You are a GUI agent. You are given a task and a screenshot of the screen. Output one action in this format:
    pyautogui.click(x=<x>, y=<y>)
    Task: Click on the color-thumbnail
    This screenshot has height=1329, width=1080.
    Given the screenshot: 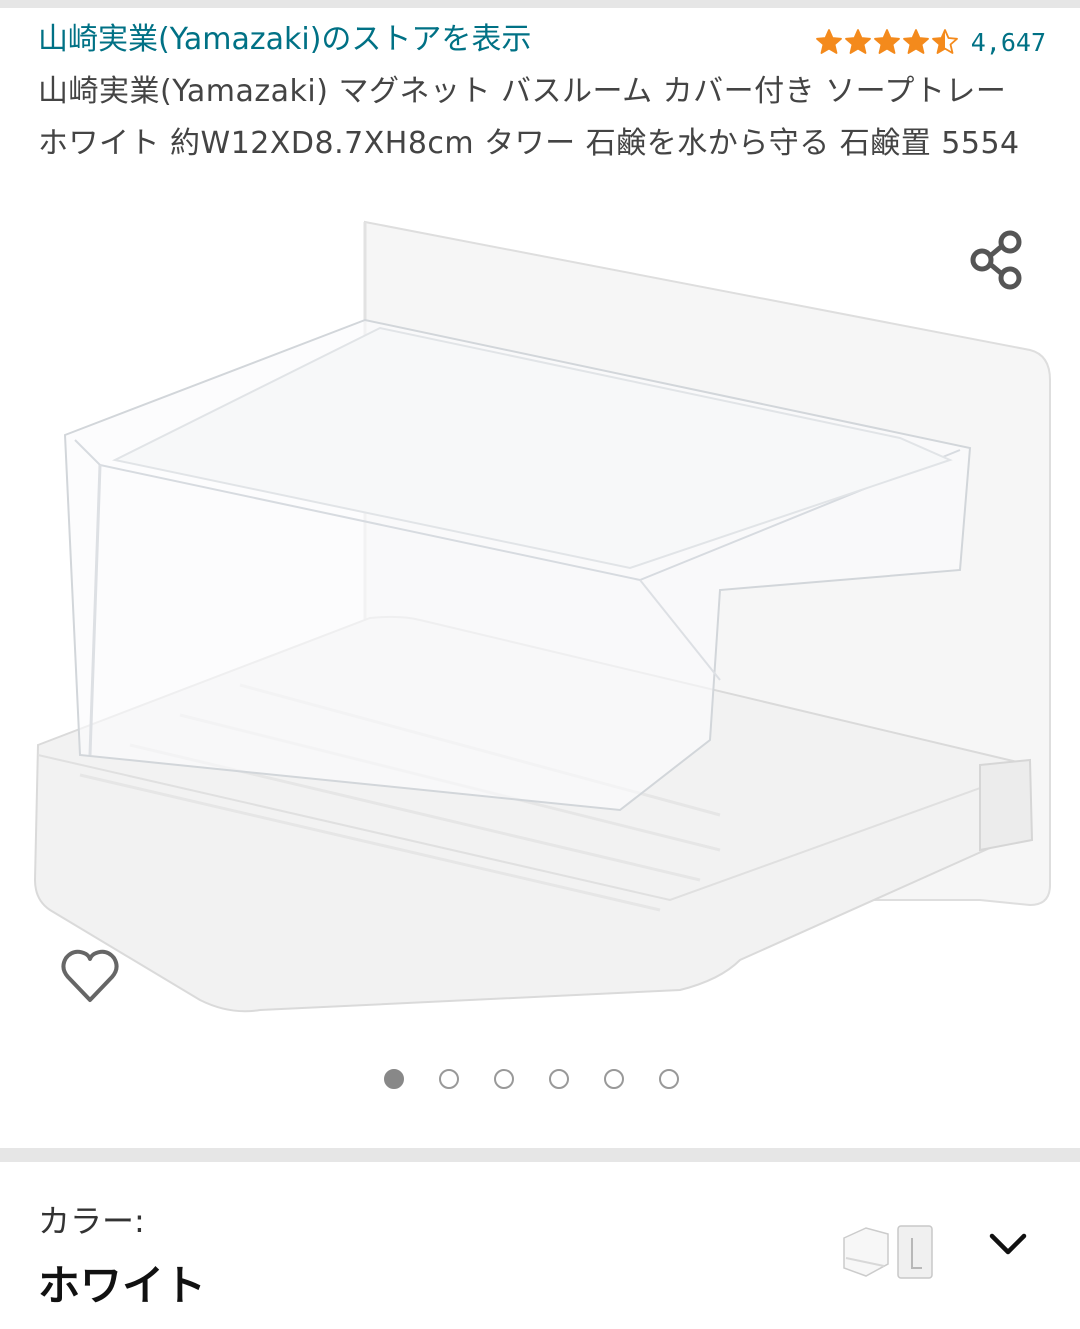 What is the action you would take?
    pyautogui.click(x=891, y=1253)
    